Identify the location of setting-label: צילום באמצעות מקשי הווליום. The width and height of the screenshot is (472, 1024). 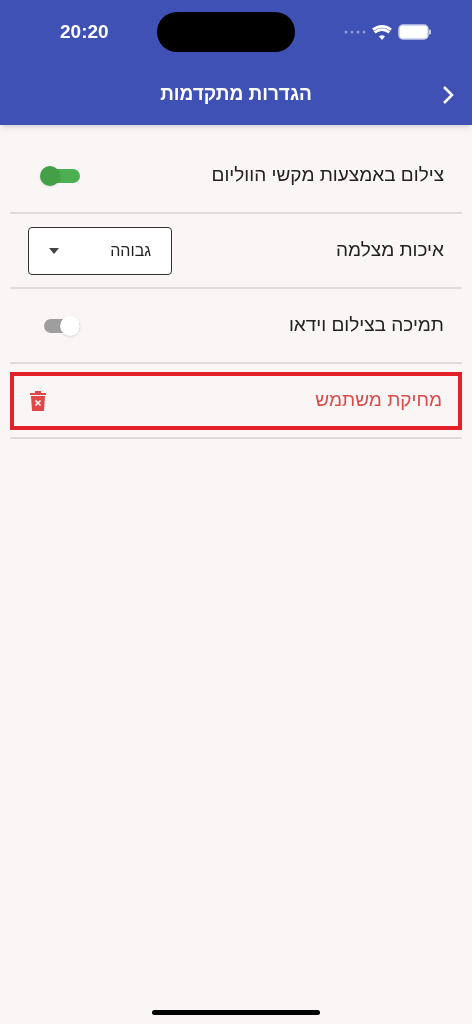
(327, 175).